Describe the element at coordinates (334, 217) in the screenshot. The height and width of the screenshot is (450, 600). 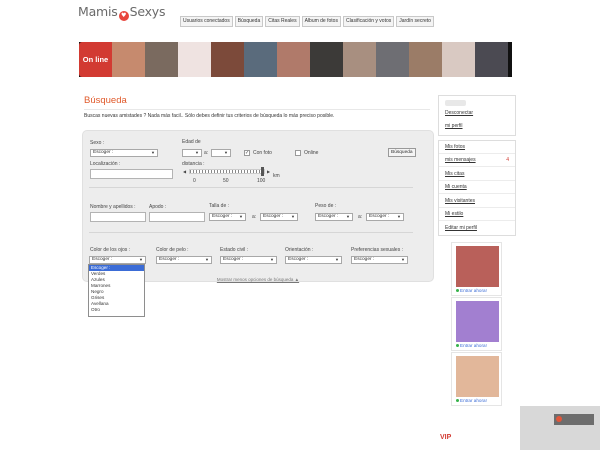
I see `peso-from-select: Escoger : ▼` at that location.